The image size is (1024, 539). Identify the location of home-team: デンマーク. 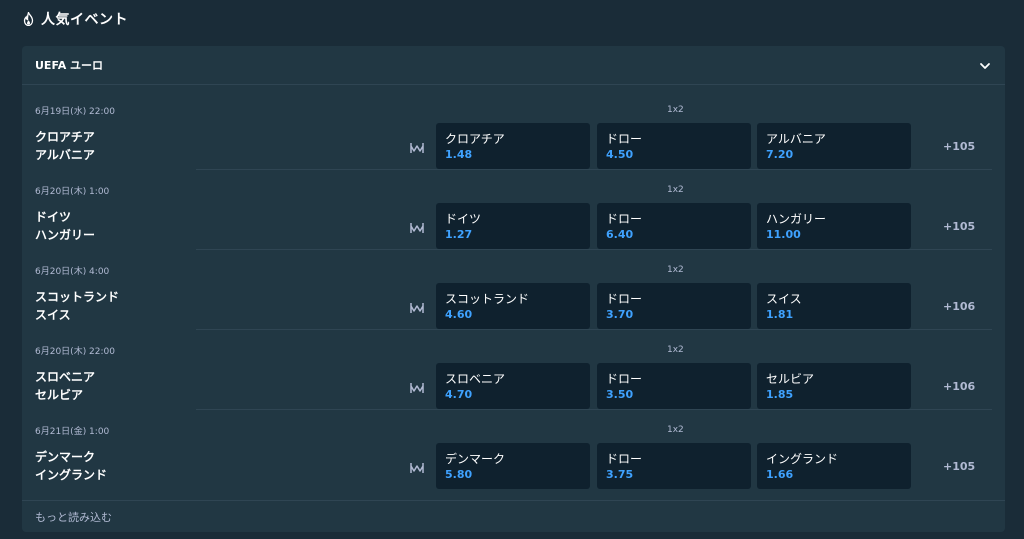
(65, 456).